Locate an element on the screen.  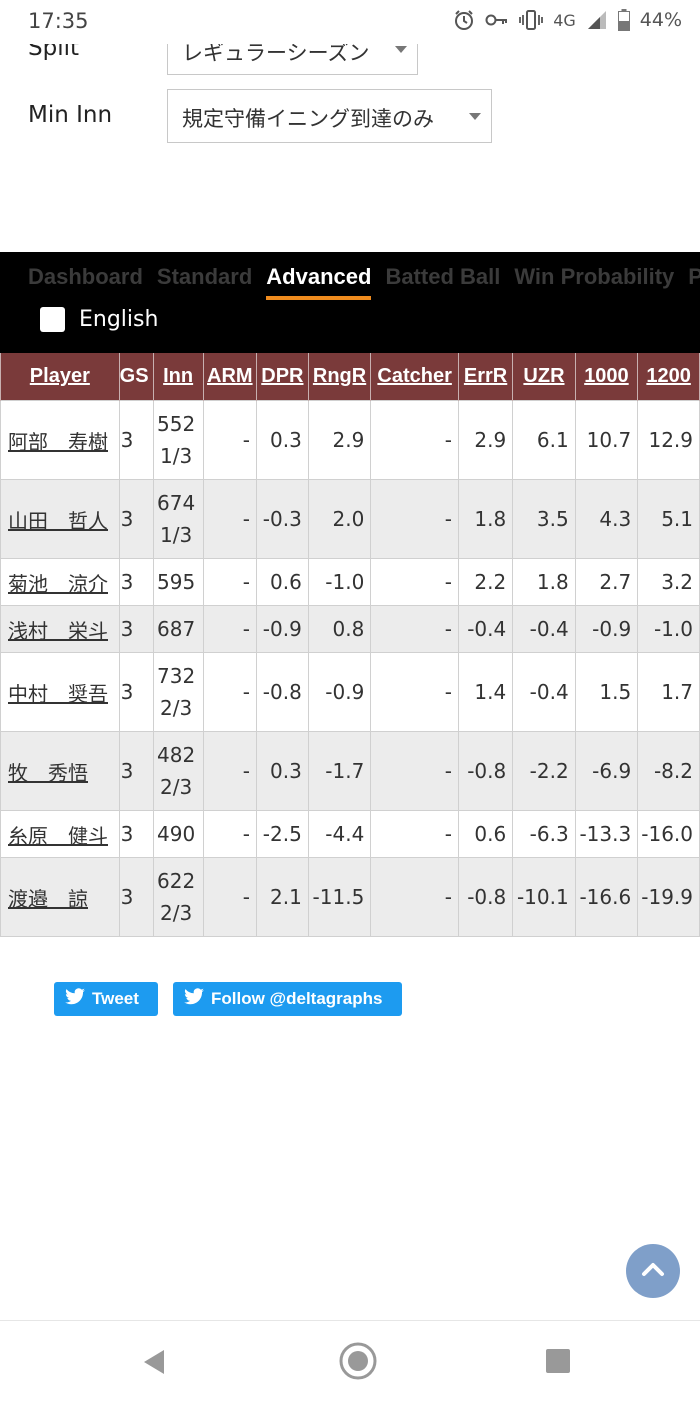
tab-standard: Standard is located at coordinates (204, 277).